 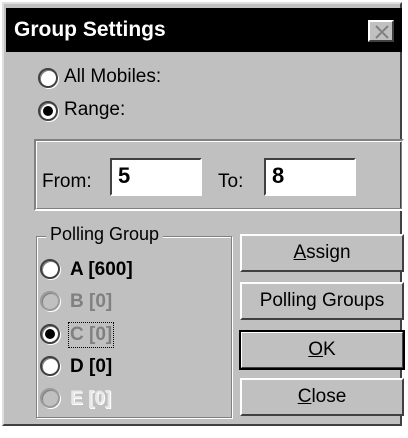 What do you see at coordinates (91, 398) in the screenshot?
I see `polling-e-label: E [0]` at bounding box center [91, 398].